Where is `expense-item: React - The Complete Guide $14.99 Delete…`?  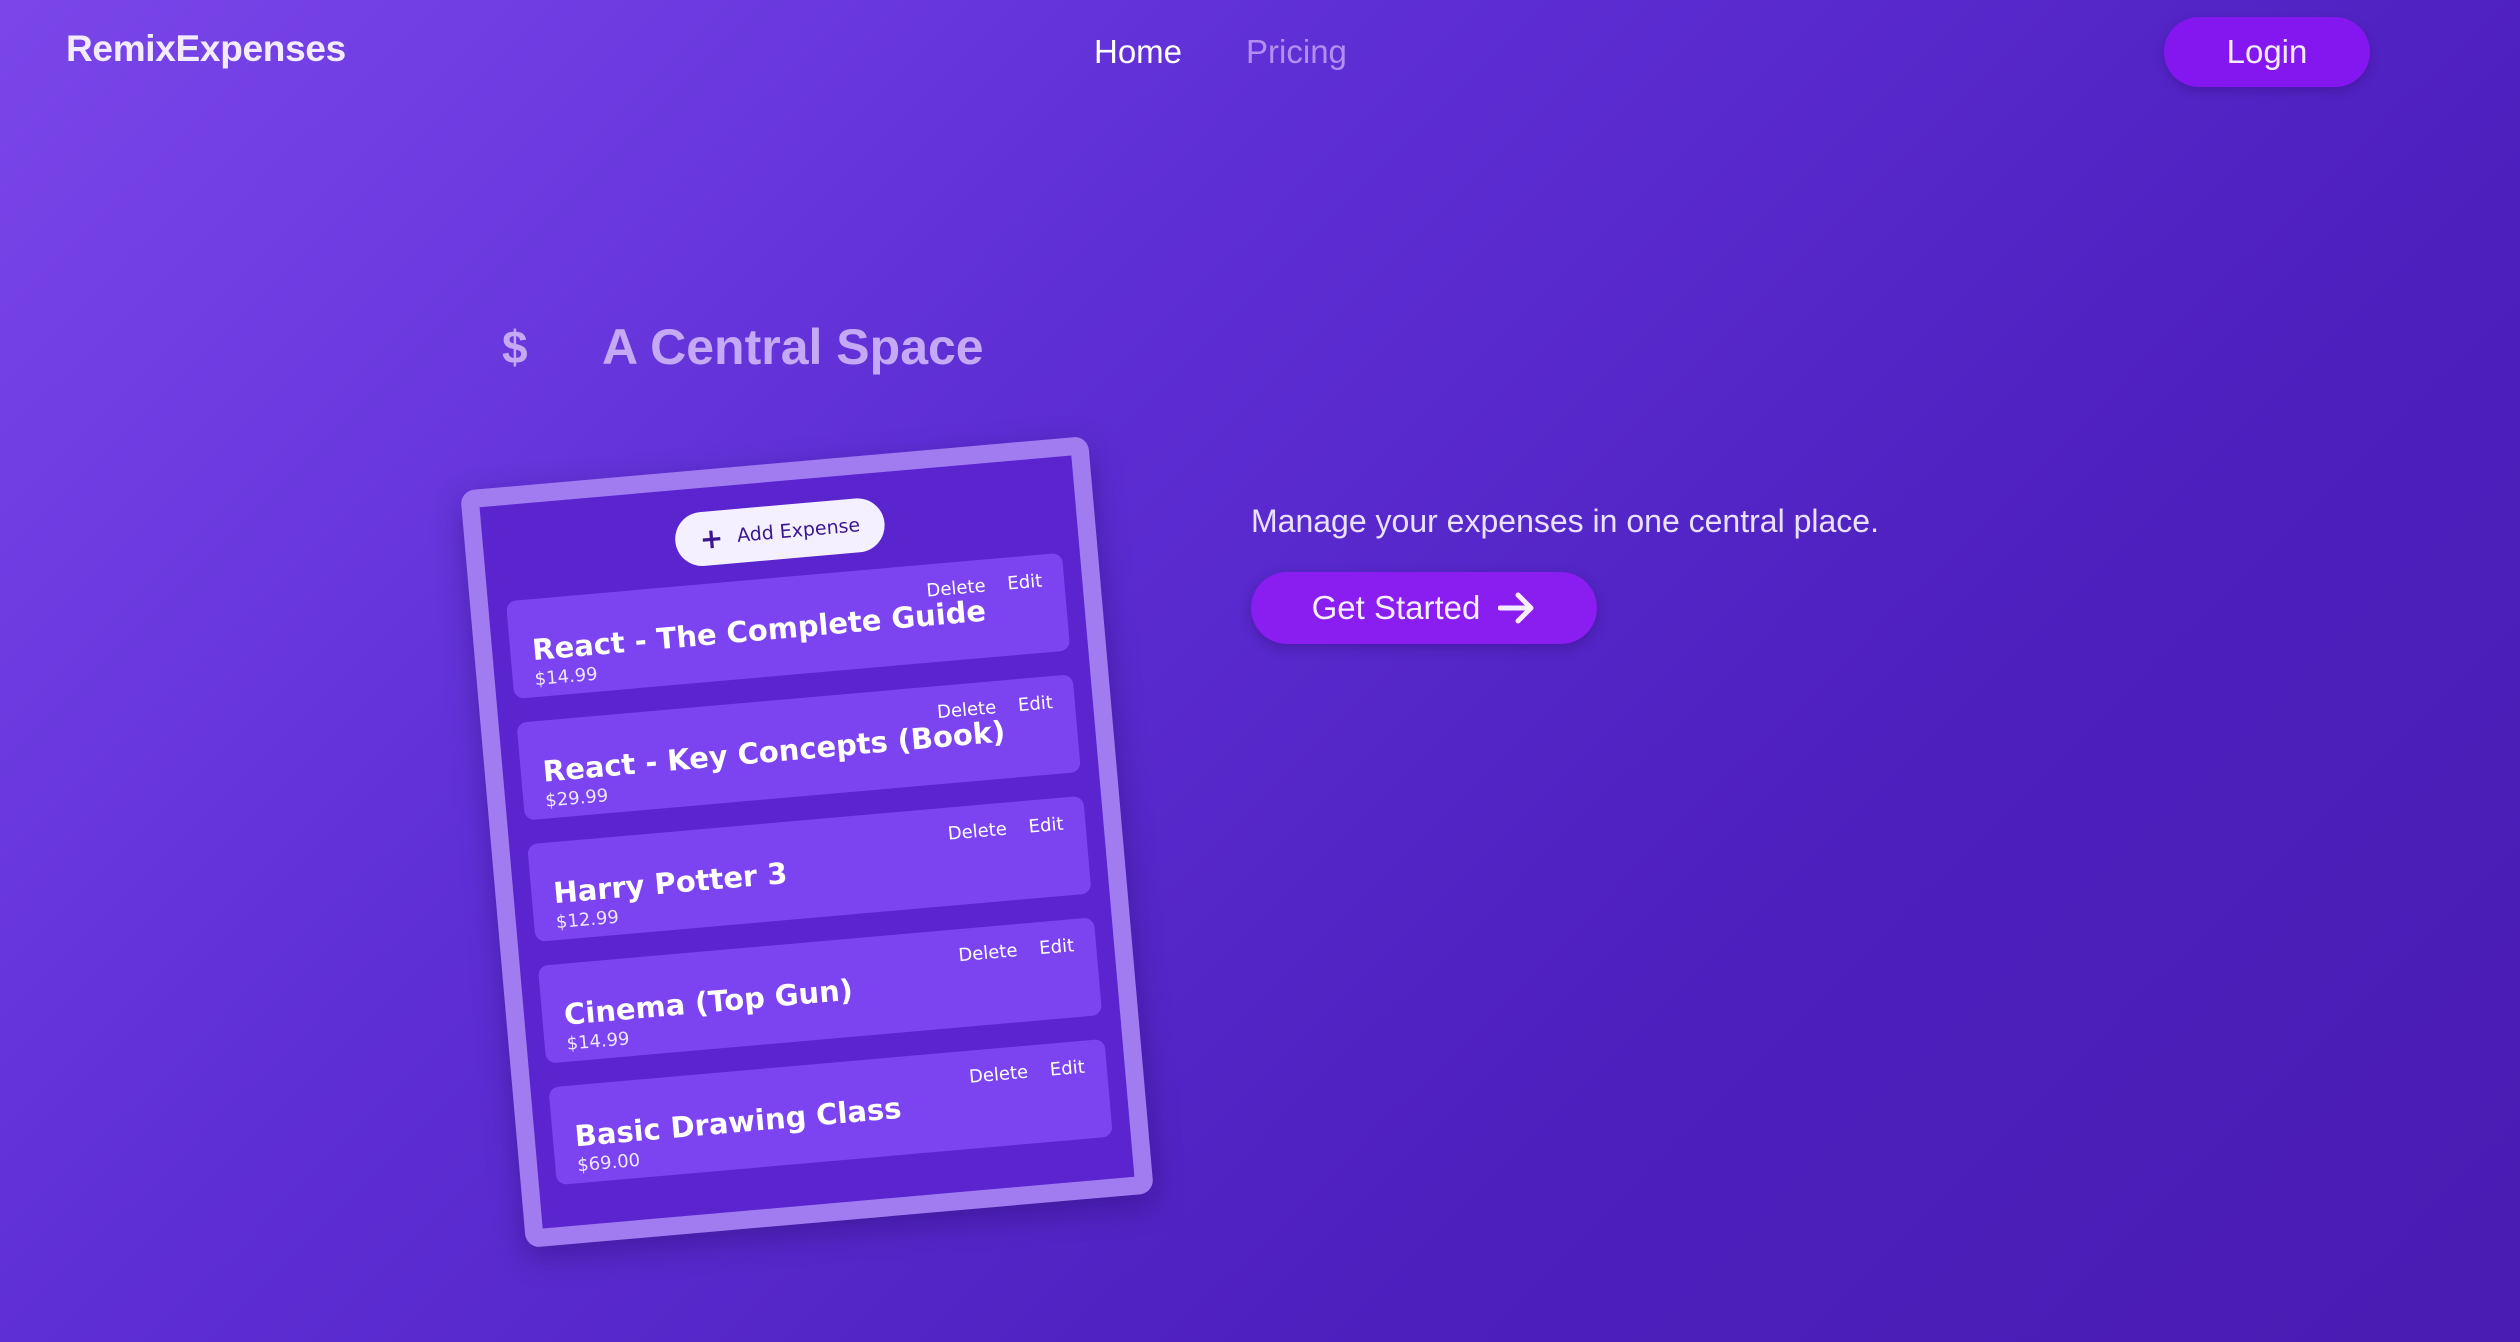
expense-item: React - The Complete Guide $14.99 Delete… is located at coordinates (788, 625).